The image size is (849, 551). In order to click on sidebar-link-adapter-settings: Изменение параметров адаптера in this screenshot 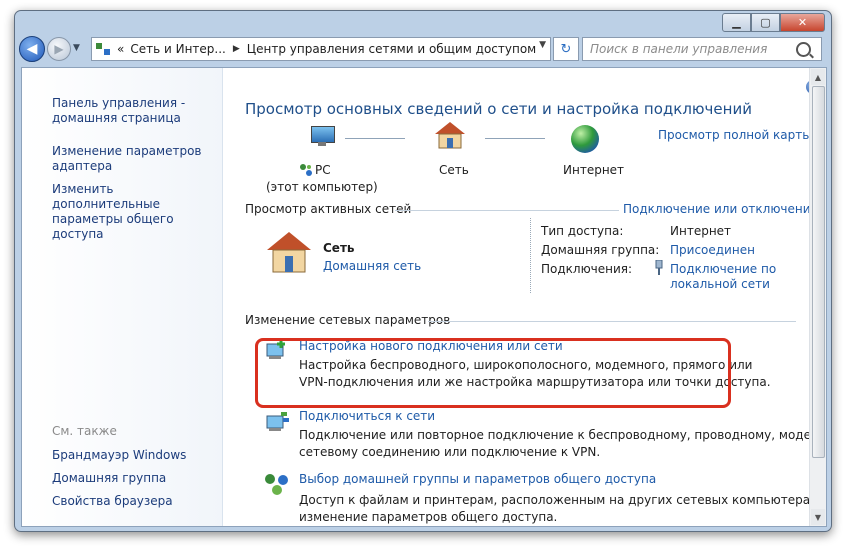, I will do `click(127, 159)`.